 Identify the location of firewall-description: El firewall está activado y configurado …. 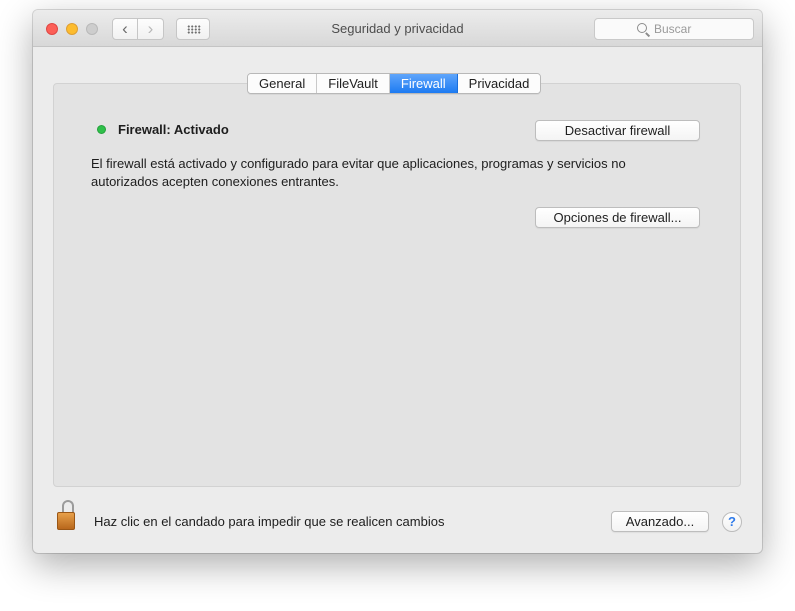
(358, 172).